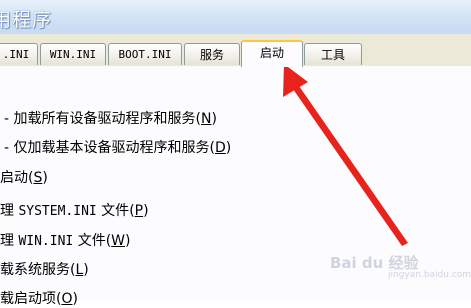  I want to click on option-selective-startup: 启动(S), so click(24, 177).